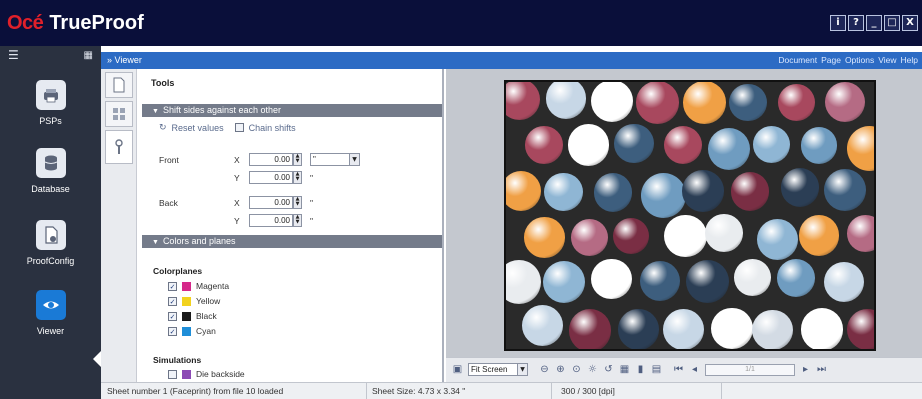  What do you see at coordinates (292, 110) in the screenshot?
I see `shift-section-header: ▼ Shift sides against each other` at bounding box center [292, 110].